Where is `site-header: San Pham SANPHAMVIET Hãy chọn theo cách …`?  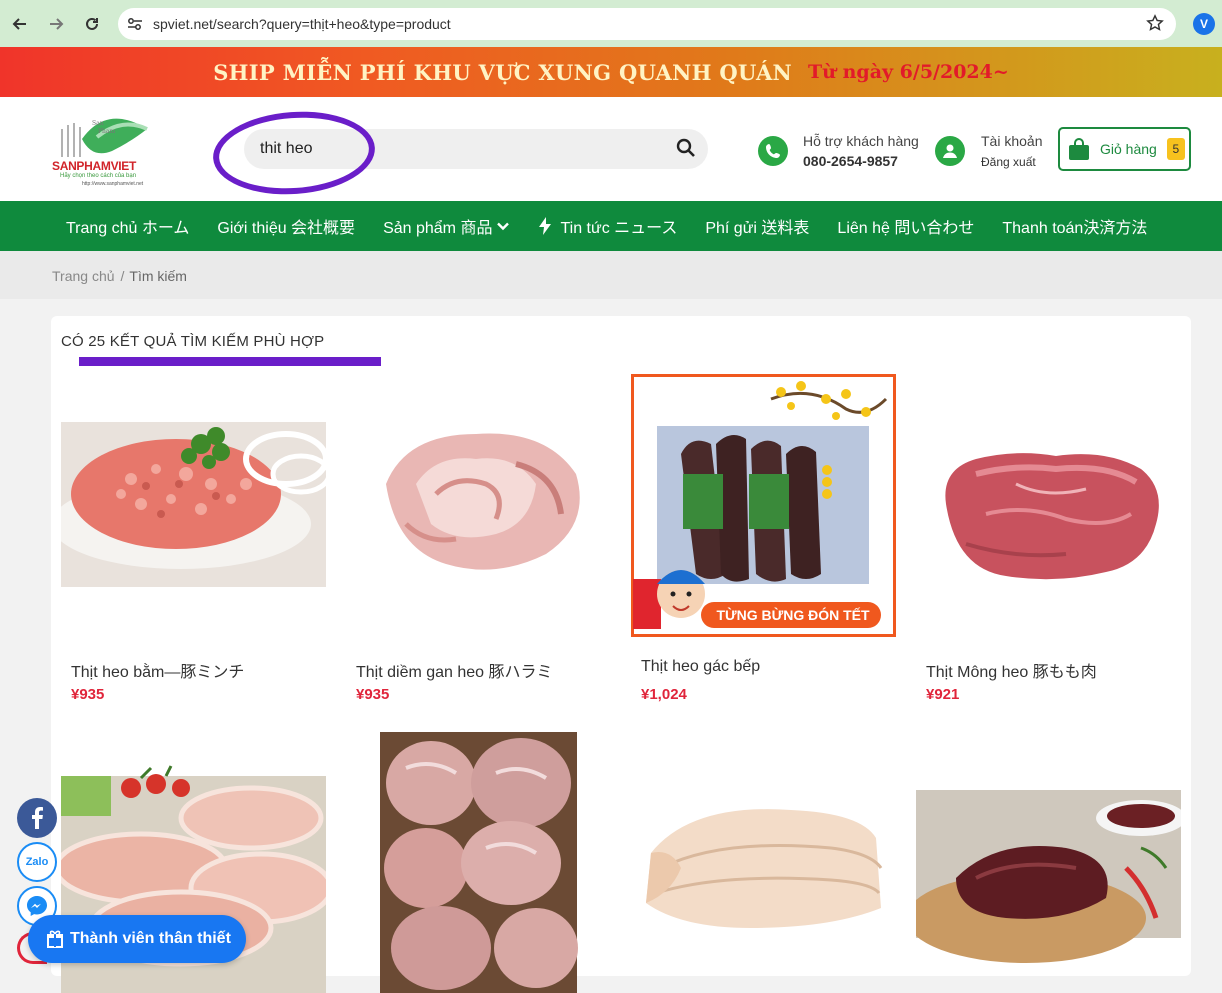 site-header: San Pham SANPHAMVIET Hãy chọn theo cách … is located at coordinates (611, 149).